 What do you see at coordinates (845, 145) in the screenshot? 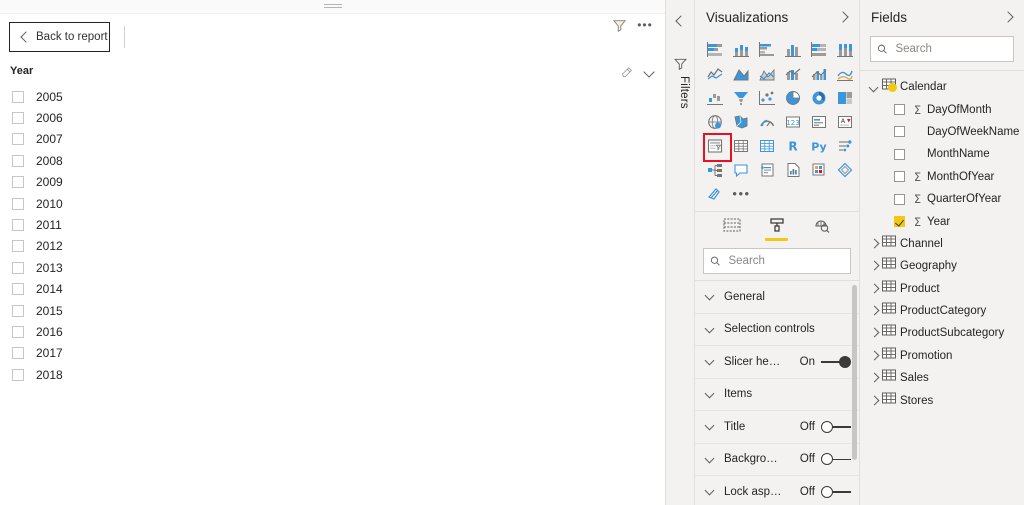
I see `key-influencers-icon` at bounding box center [845, 145].